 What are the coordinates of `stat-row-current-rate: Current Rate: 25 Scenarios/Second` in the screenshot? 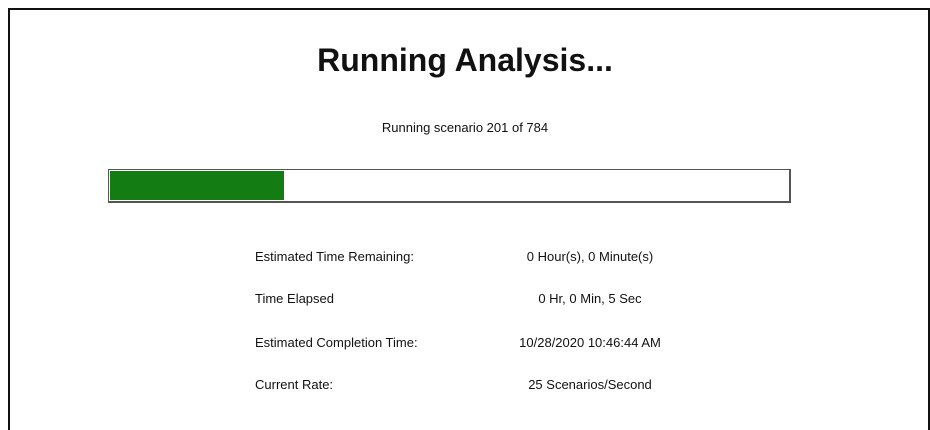 It's located at (465, 387).